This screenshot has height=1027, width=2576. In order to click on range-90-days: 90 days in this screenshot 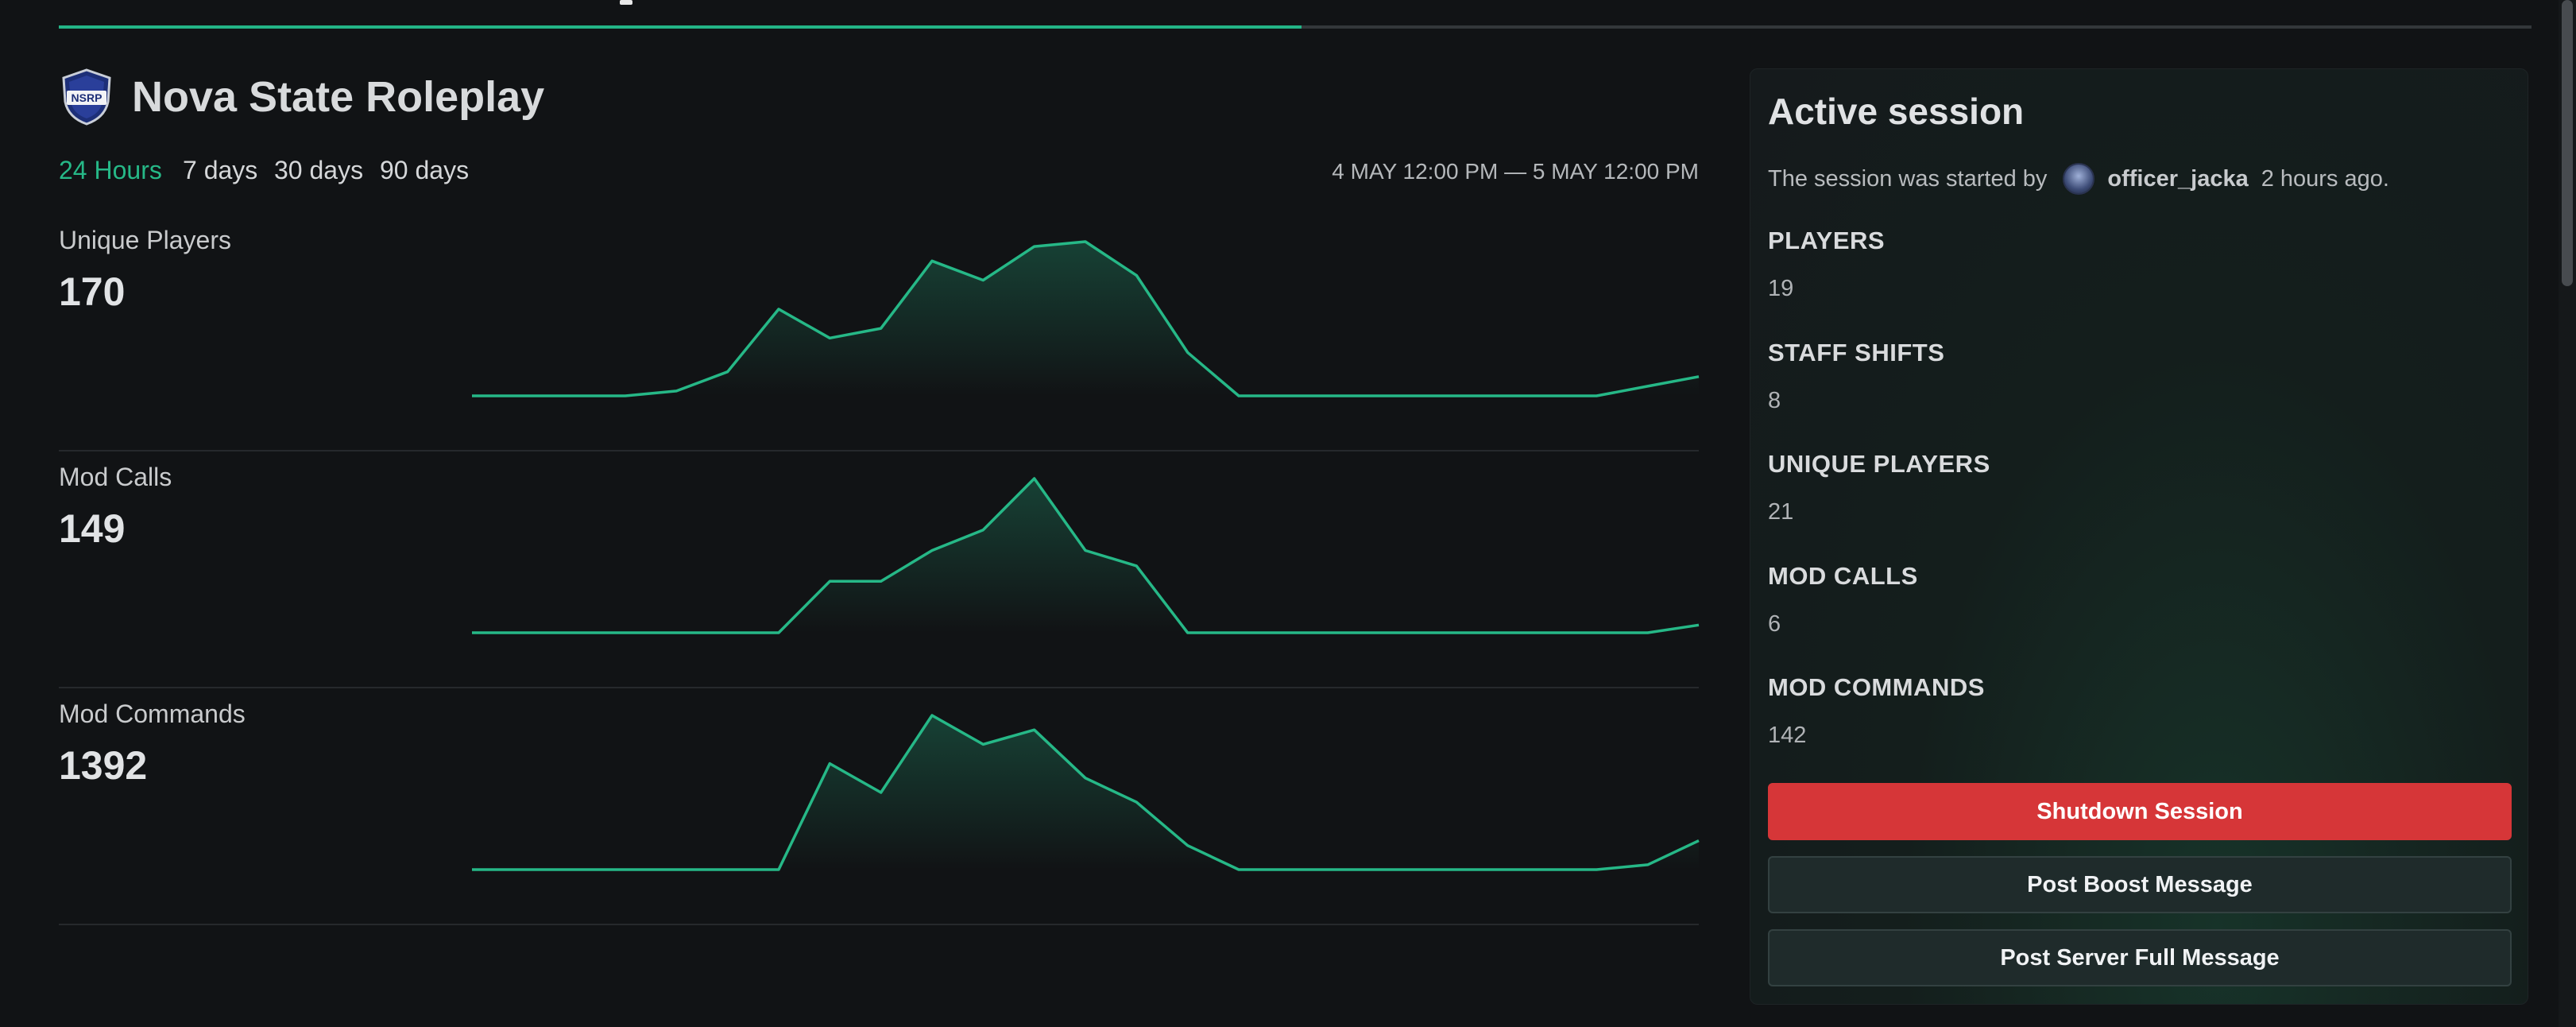, I will do `click(425, 170)`.